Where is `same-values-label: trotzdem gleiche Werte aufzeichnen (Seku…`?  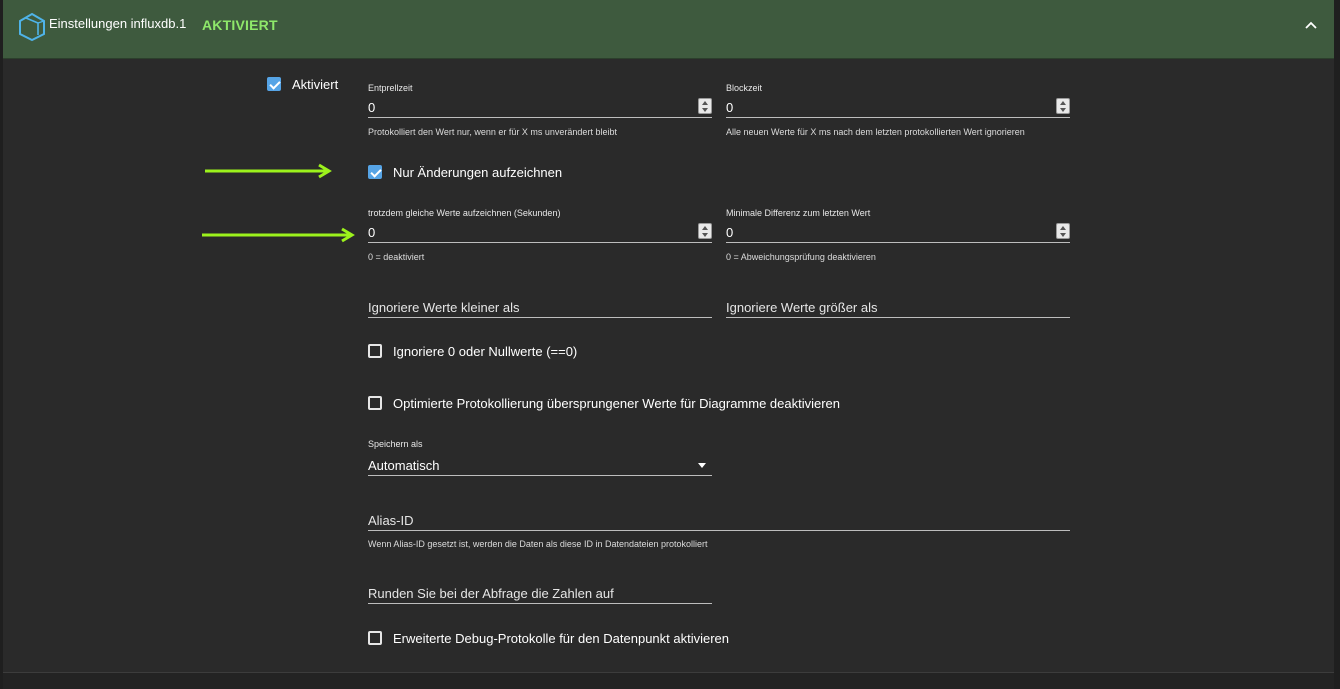 same-values-label: trotzdem gleiche Werte aufzeichnen (Seku… is located at coordinates (464, 213).